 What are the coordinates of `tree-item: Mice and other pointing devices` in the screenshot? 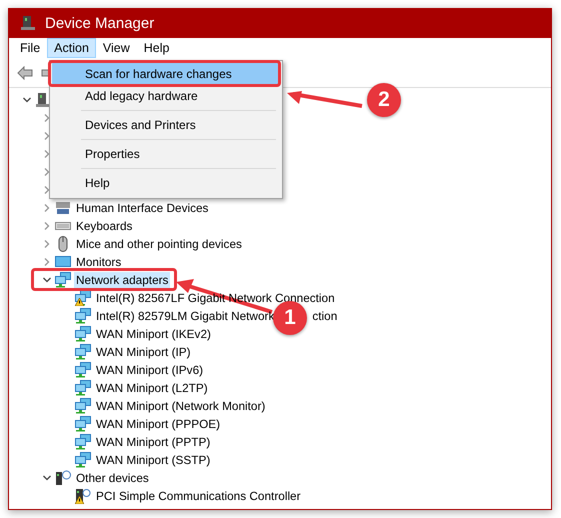 It's located at (159, 244).